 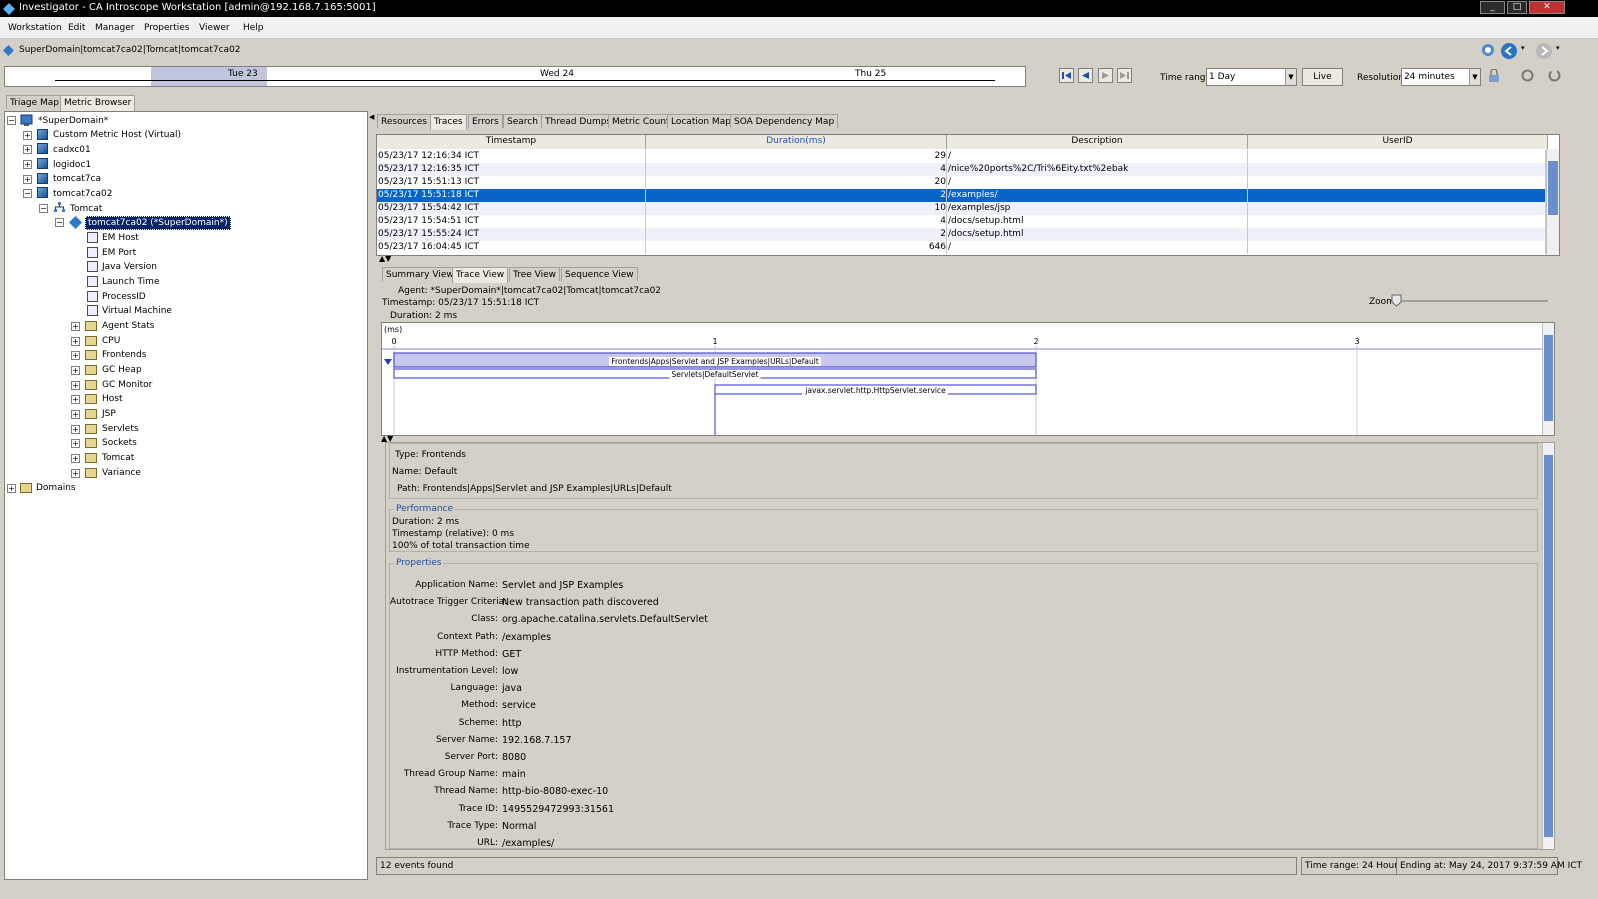 What do you see at coordinates (1124, 75) in the screenshot?
I see `last-button` at bounding box center [1124, 75].